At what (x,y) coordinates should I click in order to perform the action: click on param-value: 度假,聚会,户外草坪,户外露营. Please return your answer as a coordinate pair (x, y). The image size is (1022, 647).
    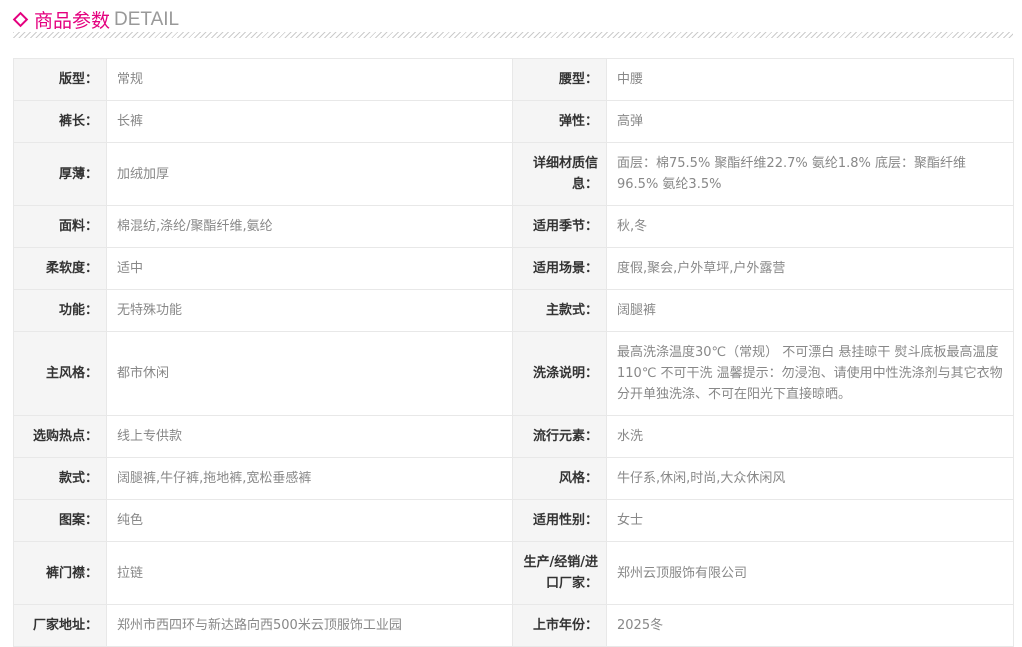
    Looking at the image, I should click on (810, 268).